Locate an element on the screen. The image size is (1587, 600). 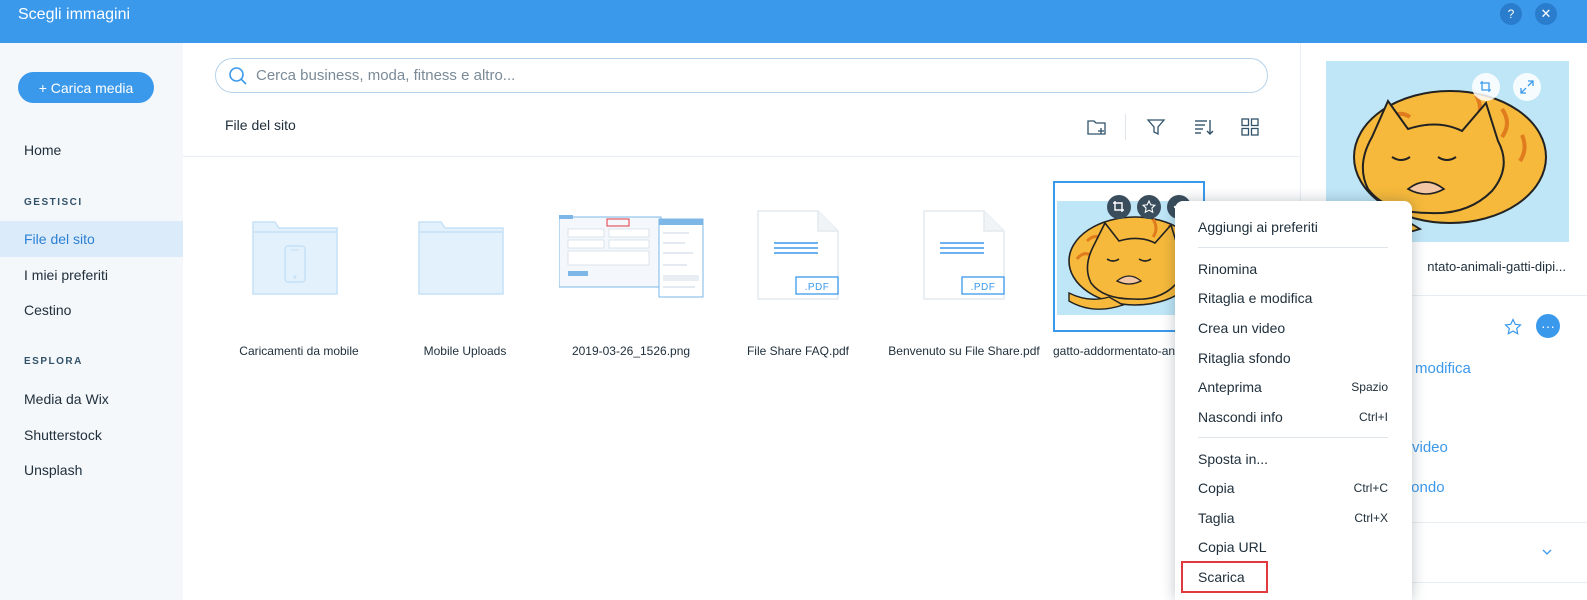
menu-item-label: Anteprima is located at coordinates (1230, 387).